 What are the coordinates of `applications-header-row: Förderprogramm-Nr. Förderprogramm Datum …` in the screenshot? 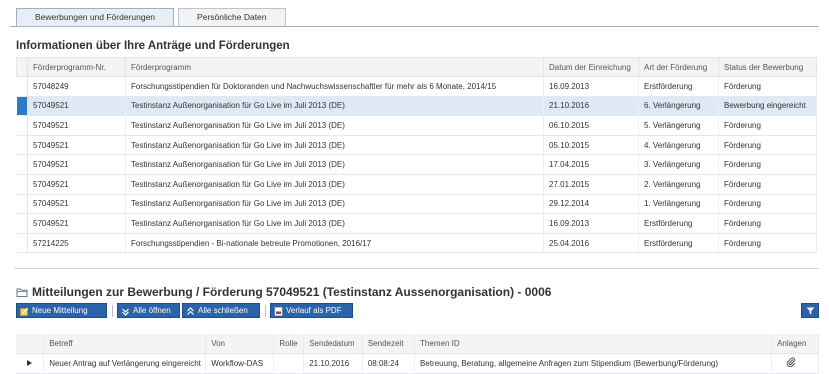 It's located at (416, 67).